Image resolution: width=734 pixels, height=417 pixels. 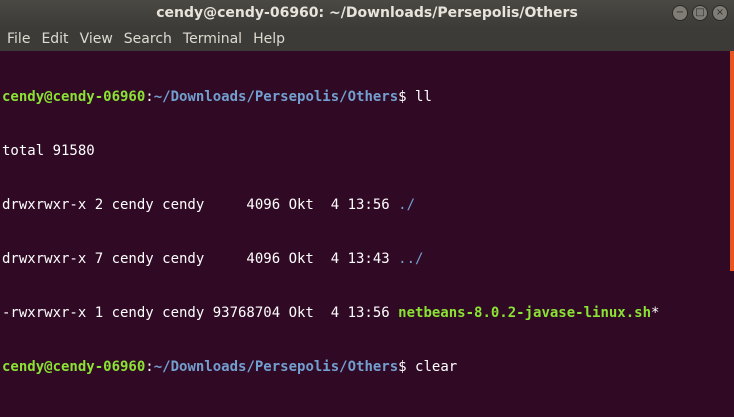 What do you see at coordinates (655, 313) in the screenshot?
I see `ls-suffix: *` at bounding box center [655, 313].